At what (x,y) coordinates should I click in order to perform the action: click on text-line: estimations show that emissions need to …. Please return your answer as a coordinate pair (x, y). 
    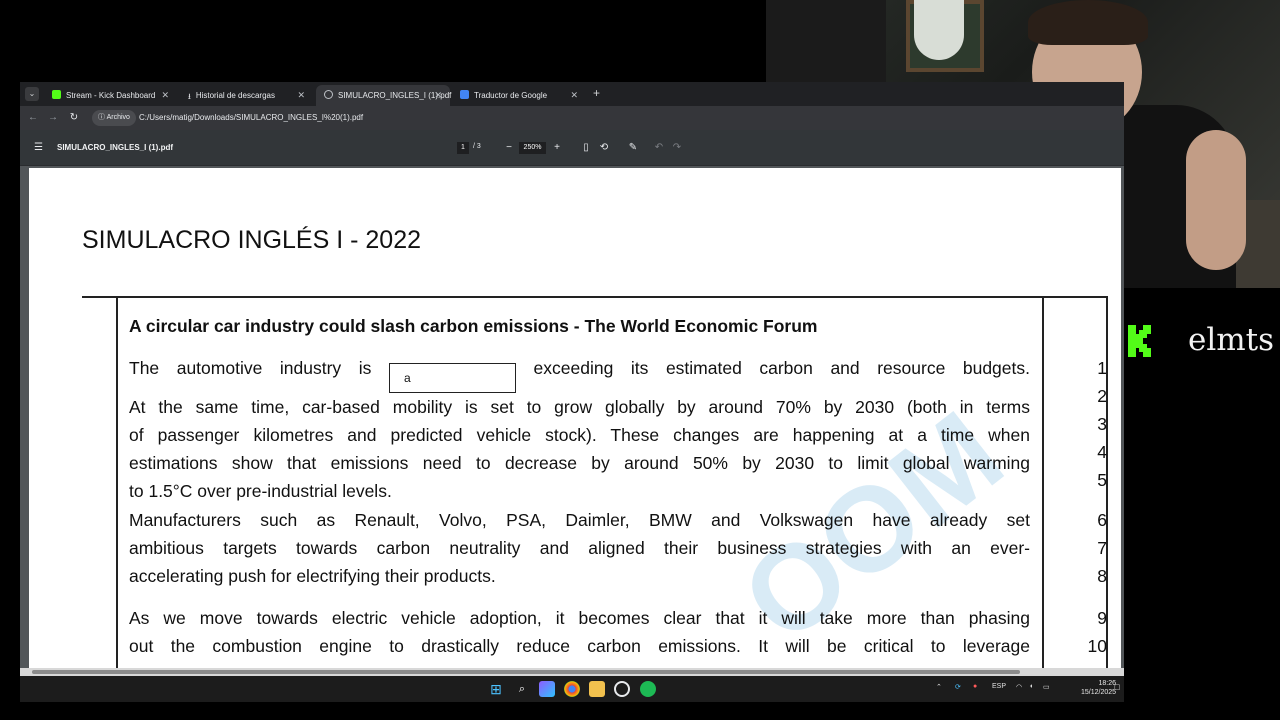
    Looking at the image, I should click on (579, 463).